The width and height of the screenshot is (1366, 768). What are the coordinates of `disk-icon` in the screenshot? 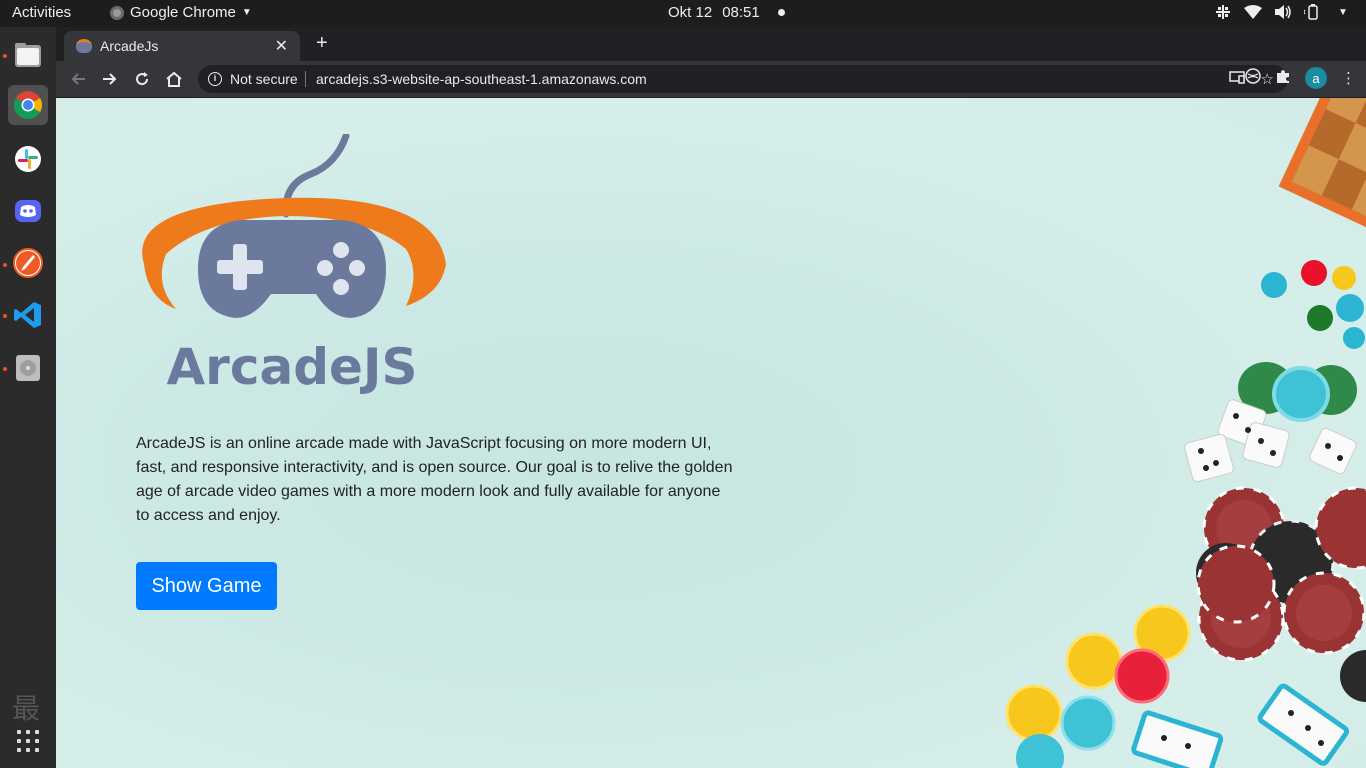 It's located at (28, 368).